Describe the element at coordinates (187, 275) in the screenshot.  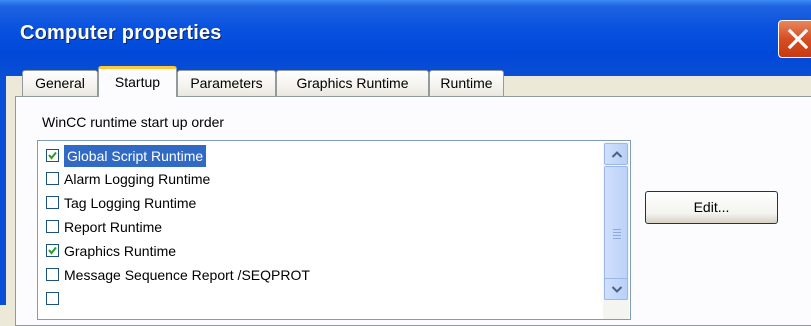
I see `list-item-label: Message Sequence Report /SEQPROT` at that location.